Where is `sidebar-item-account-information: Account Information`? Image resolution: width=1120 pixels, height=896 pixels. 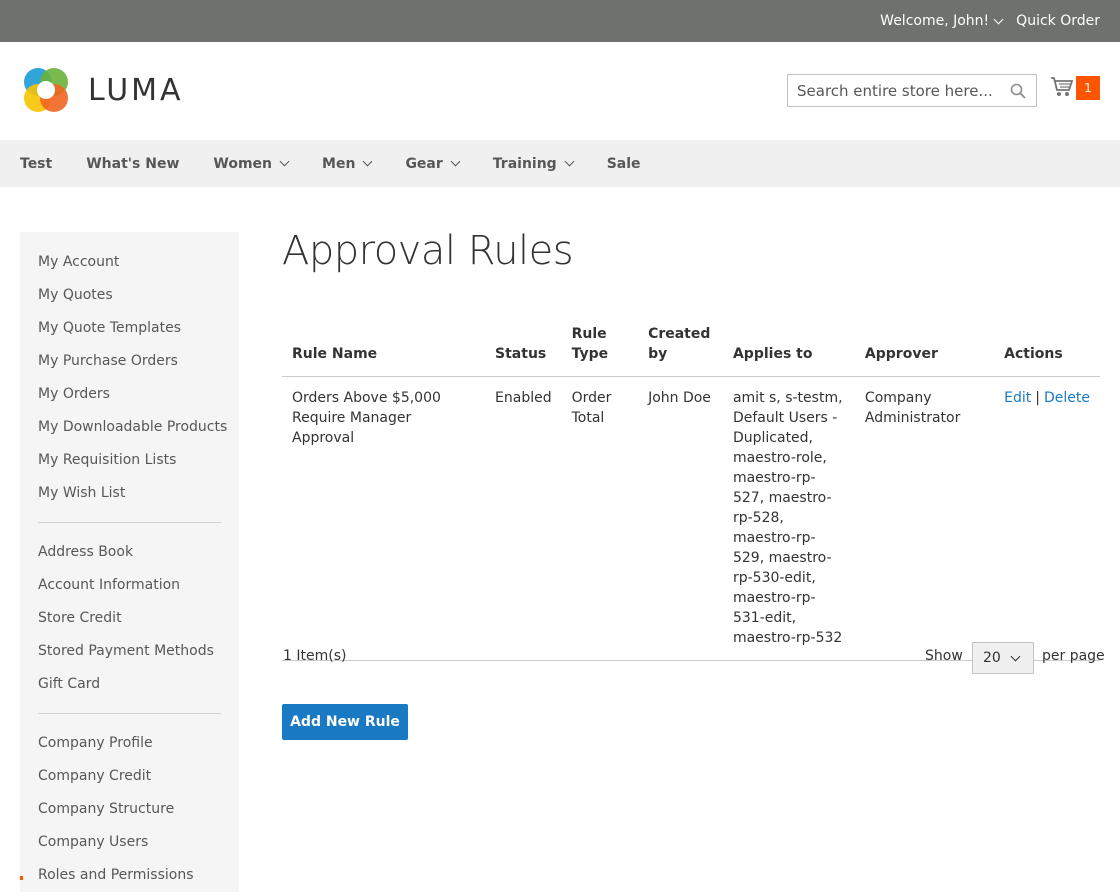
sidebar-item-account-information: Account Information is located at coordinates (138, 589).